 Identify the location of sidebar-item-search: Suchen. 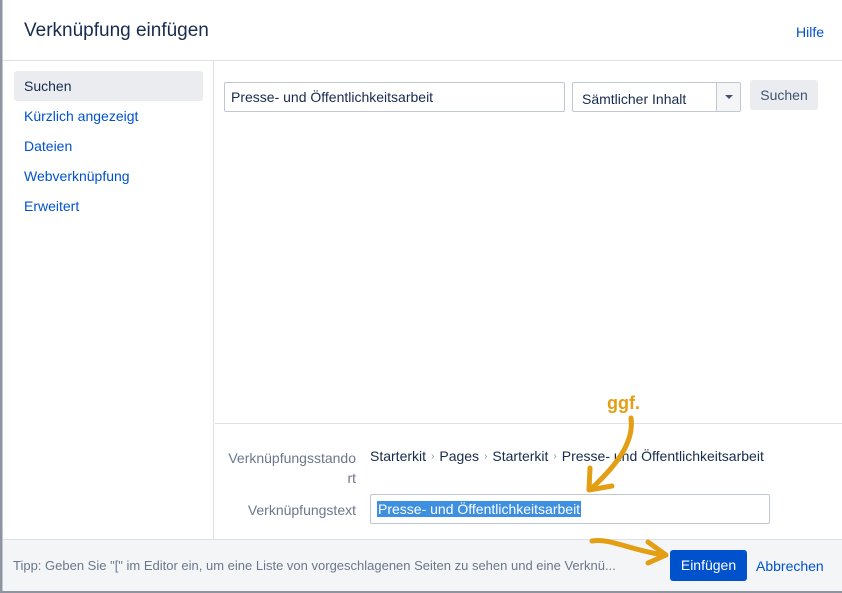
(108, 86).